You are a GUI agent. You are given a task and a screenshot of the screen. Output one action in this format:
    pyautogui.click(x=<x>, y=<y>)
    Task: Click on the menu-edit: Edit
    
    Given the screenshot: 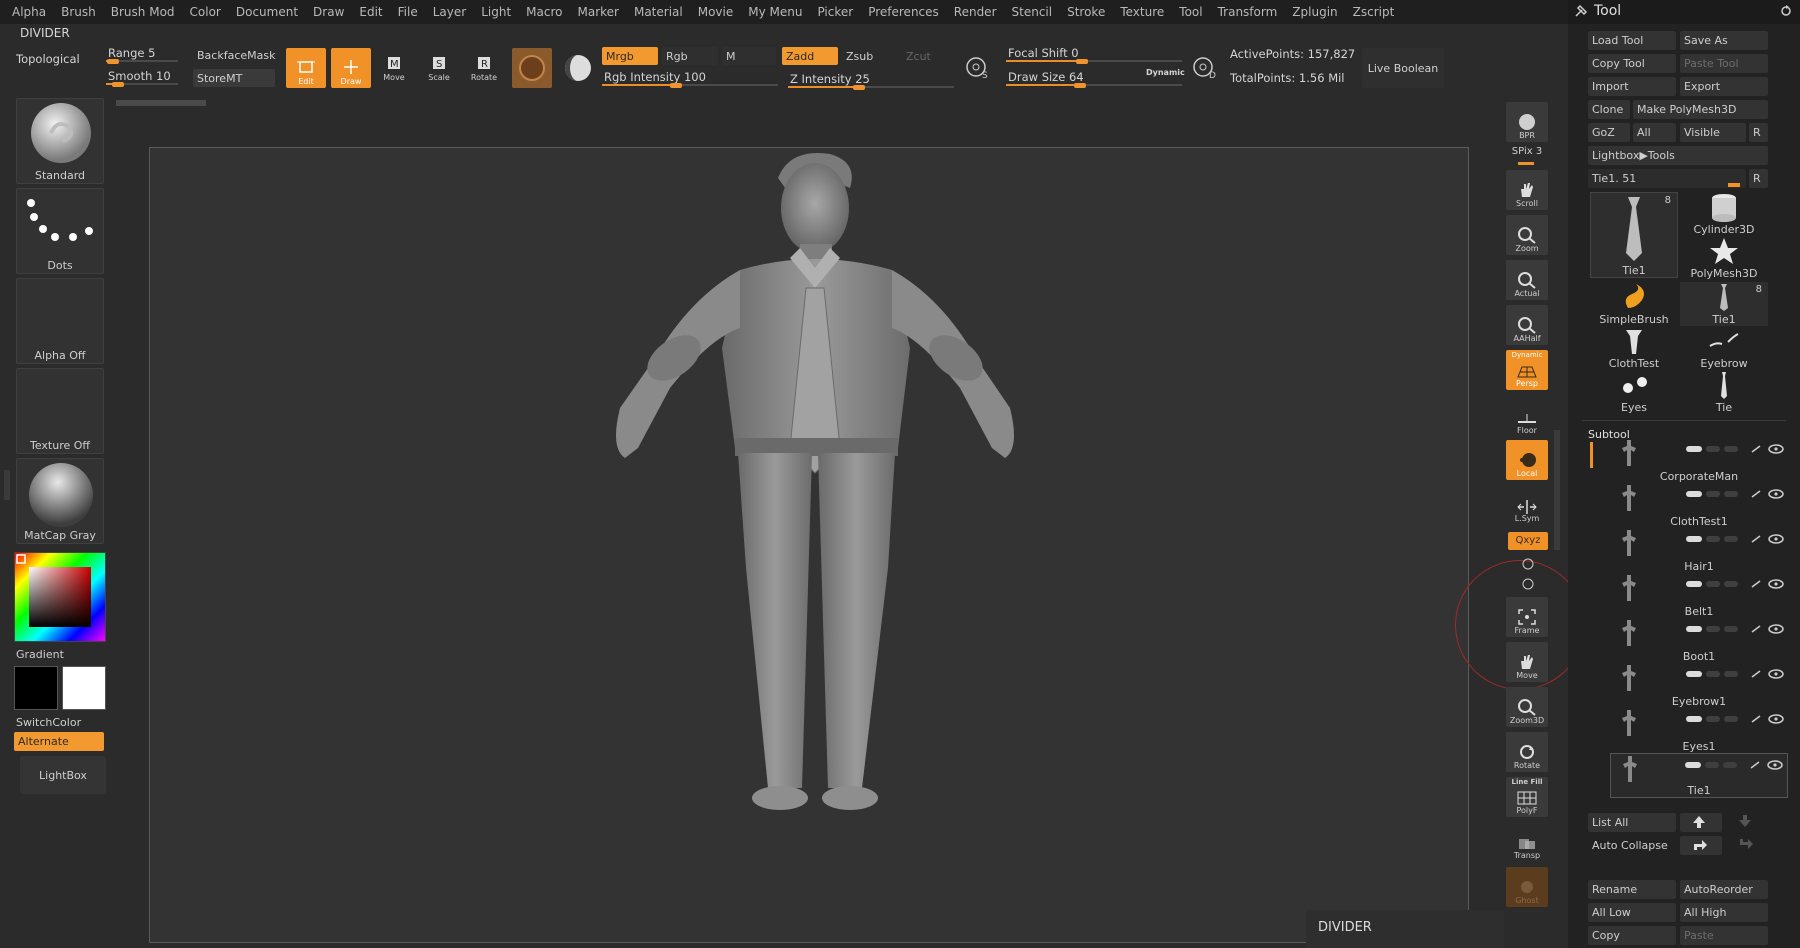 What is the action you would take?
    pyautogui.click(x=370, y=12)
    